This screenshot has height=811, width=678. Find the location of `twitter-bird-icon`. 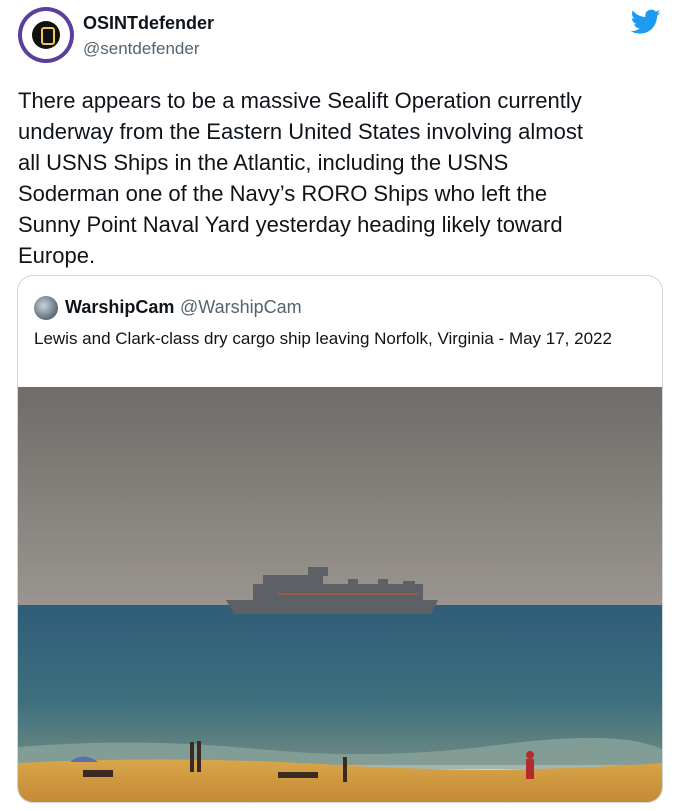

twitter-bird-icon is located at coordinates (646, 22).